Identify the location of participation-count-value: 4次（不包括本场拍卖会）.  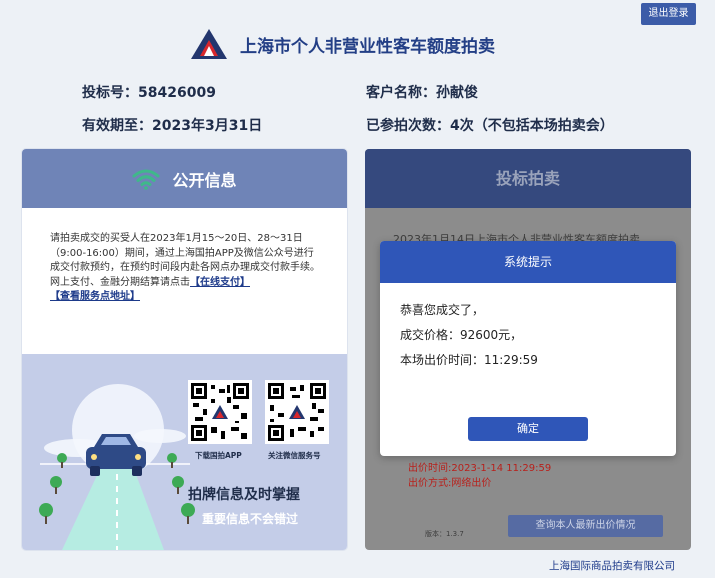
(532, 126).